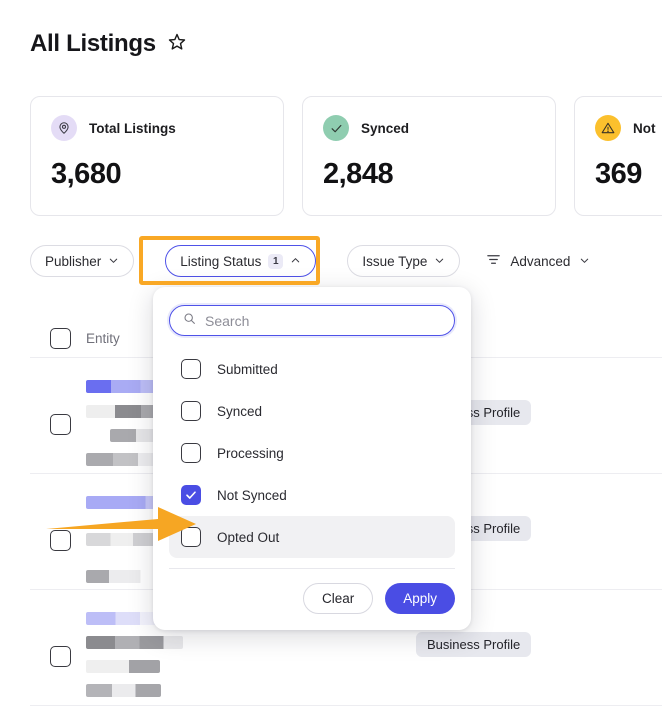 The image size is (662, 713). I want to click on status-option-processing: Processing, so click(312, 453).